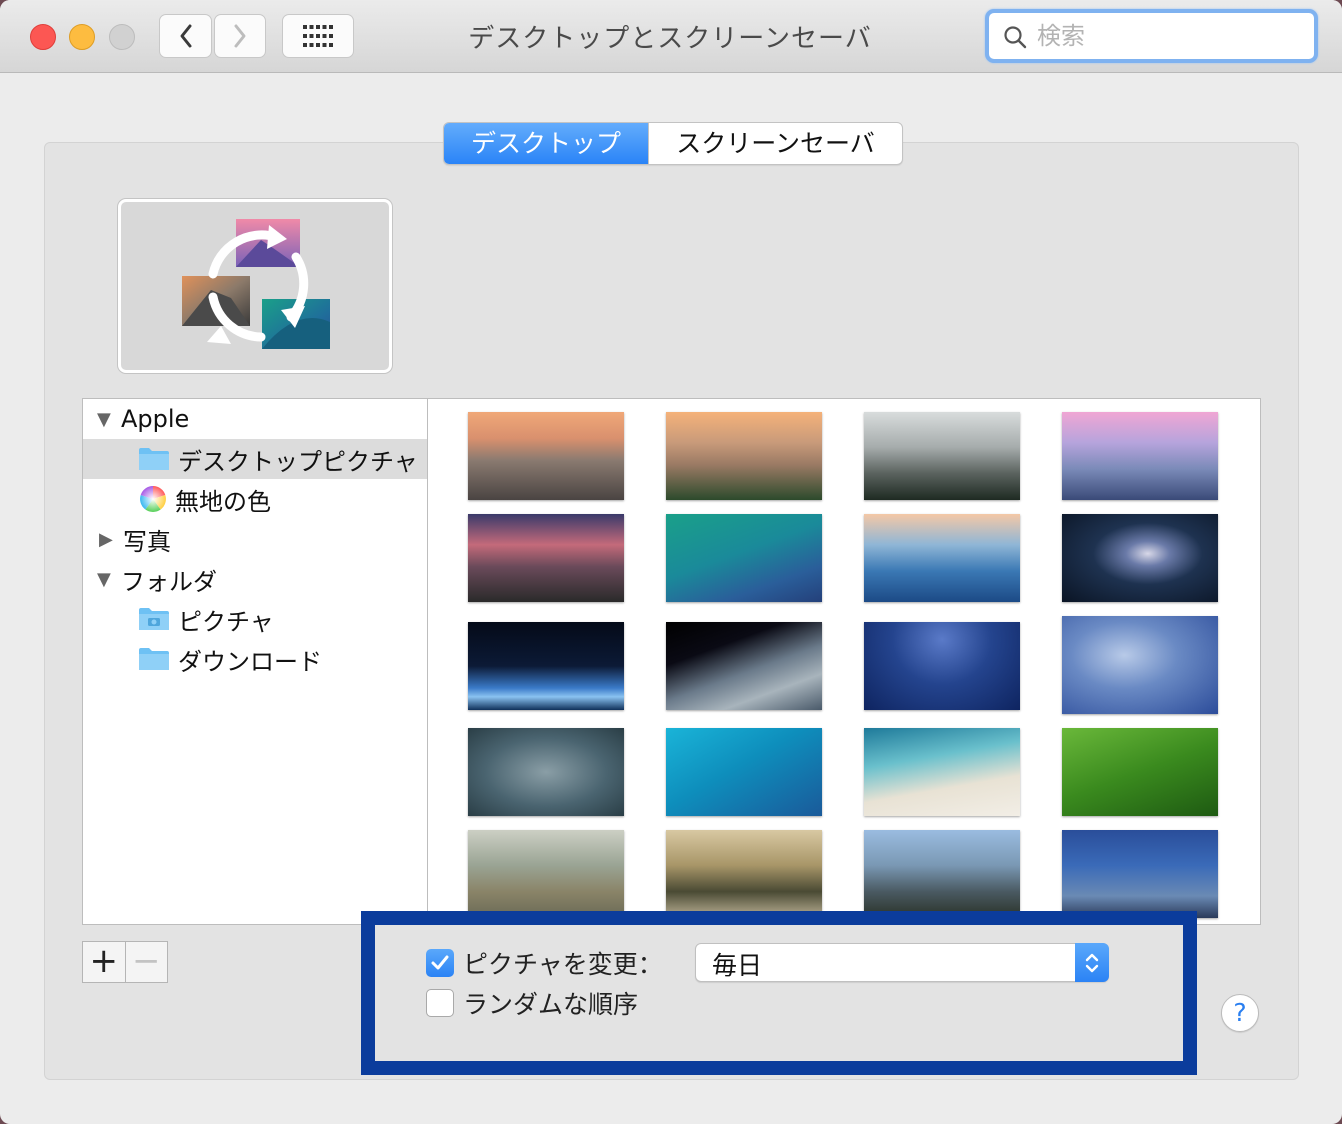 The image size is (1342, 1124). Describe the element at coordinates (146, 962) in the screenshot. I see `remove-folder-button: −` at that location.